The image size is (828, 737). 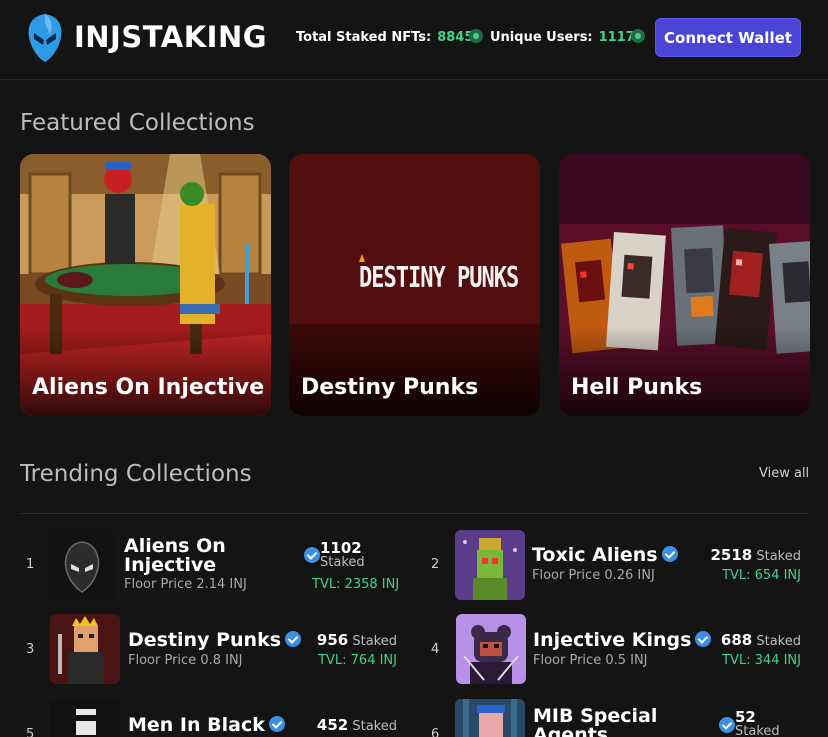 What do you see at coordinates (590, 660) in the screenshot?
I see `floor-price: Floor Price 0.5 INJ` at bounding box center [590, 660].